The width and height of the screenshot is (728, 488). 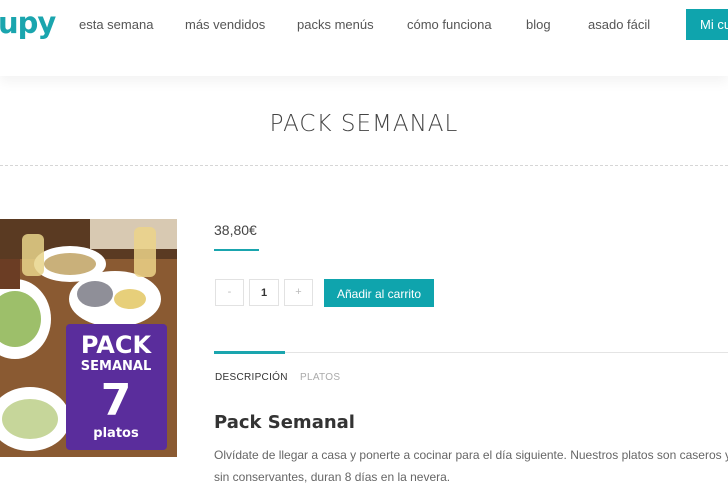 I want to click on product-price: 38,80€, so click(x=235, y=230).